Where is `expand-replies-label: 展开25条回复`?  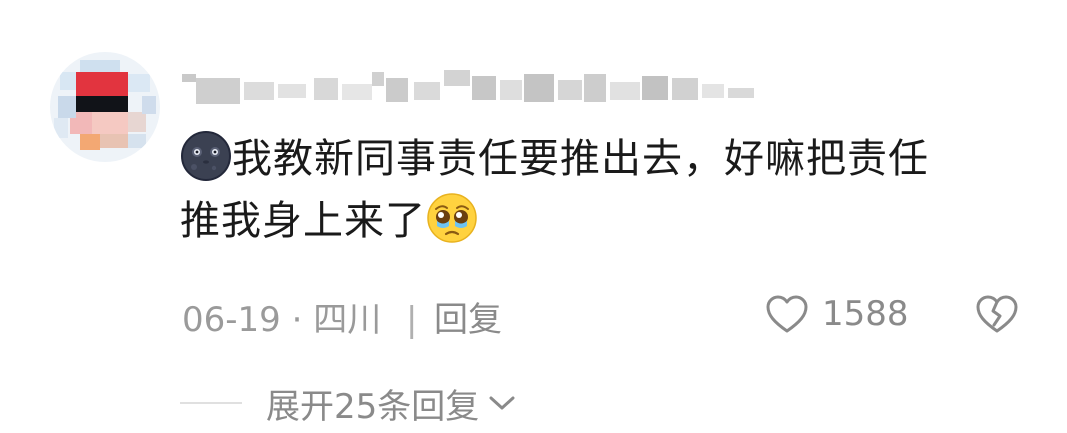
expand-replies-label: 展开25条回复 is located at coordinates (373, 406).